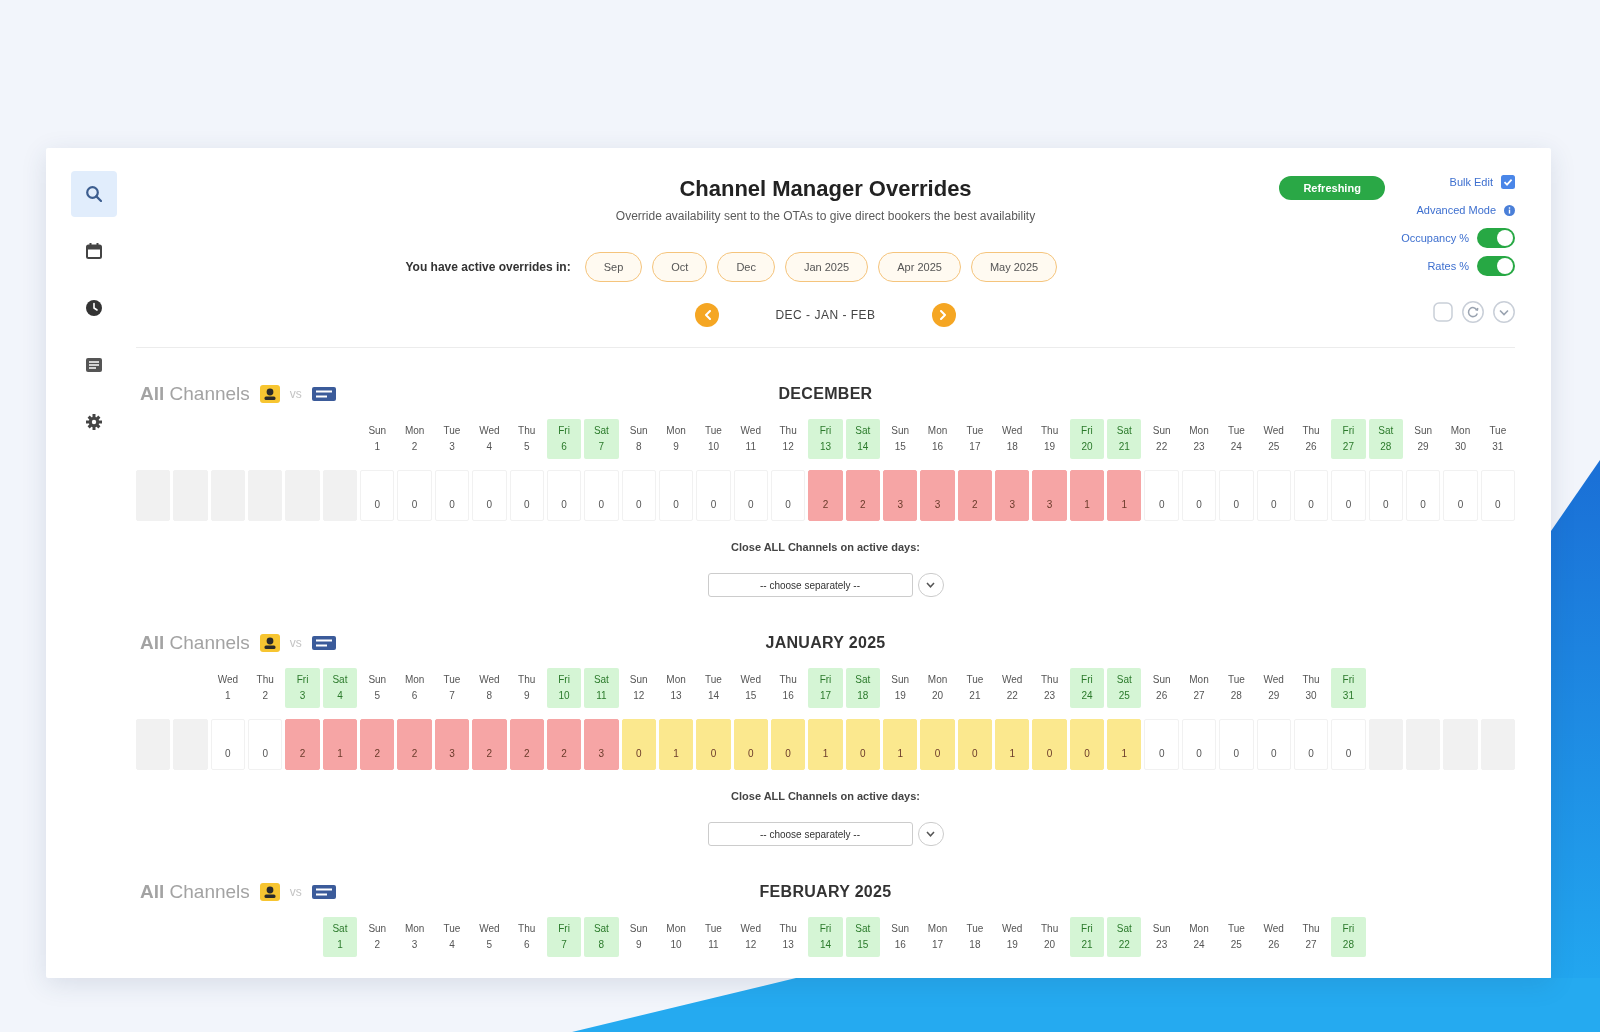 Image resolution: width=1600 pixels, height=1032 pixels. I want to click on day-header: Fri 24, so click(1087, 688).